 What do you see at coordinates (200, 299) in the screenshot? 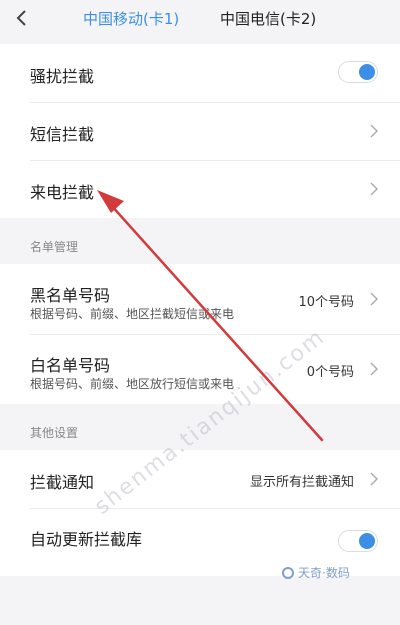
I see `blacklist-row: 黑名单号码 根据号码、前缀、地区拦截短信或来电 10个号码` at bounding box center [200, 299].